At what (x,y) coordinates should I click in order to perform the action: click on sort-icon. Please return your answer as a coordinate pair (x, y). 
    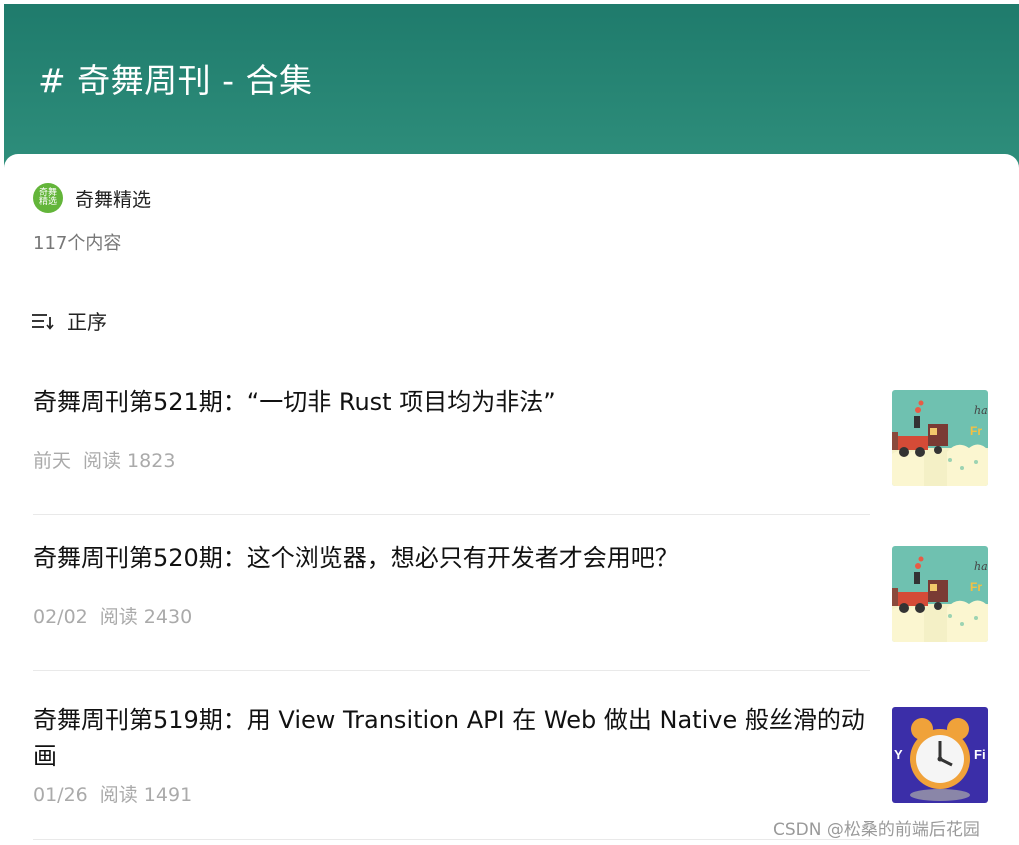
    Looking at the image, I should click on (43, 321).